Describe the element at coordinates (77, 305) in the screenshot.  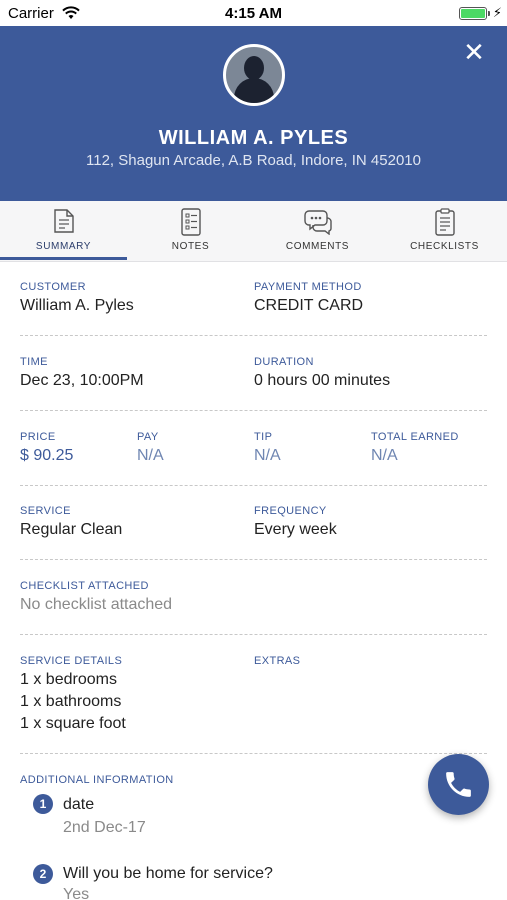
I see `customer-value: William A. Pyles` at that location.